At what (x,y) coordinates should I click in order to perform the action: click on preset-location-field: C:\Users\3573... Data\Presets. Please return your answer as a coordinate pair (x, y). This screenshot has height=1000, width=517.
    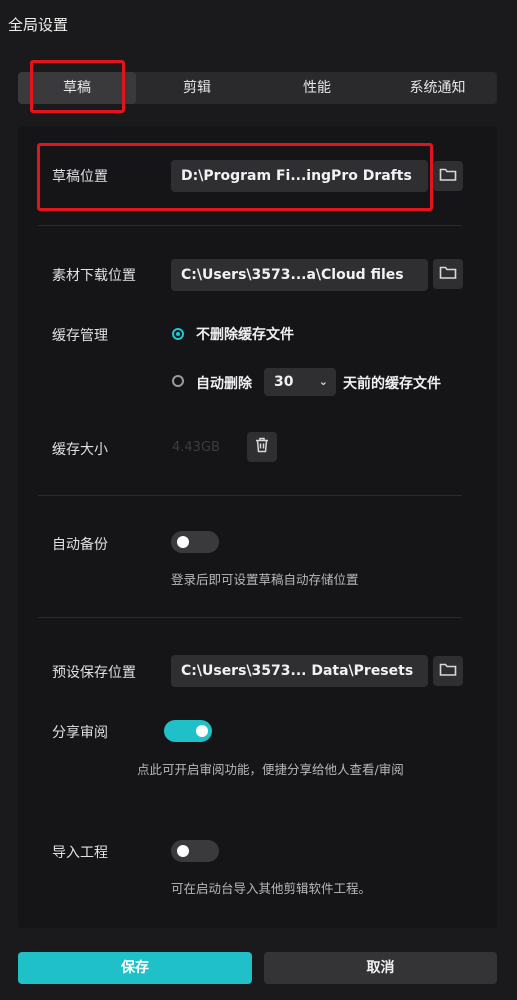
    Looking at the image, I should click on (299, 671).